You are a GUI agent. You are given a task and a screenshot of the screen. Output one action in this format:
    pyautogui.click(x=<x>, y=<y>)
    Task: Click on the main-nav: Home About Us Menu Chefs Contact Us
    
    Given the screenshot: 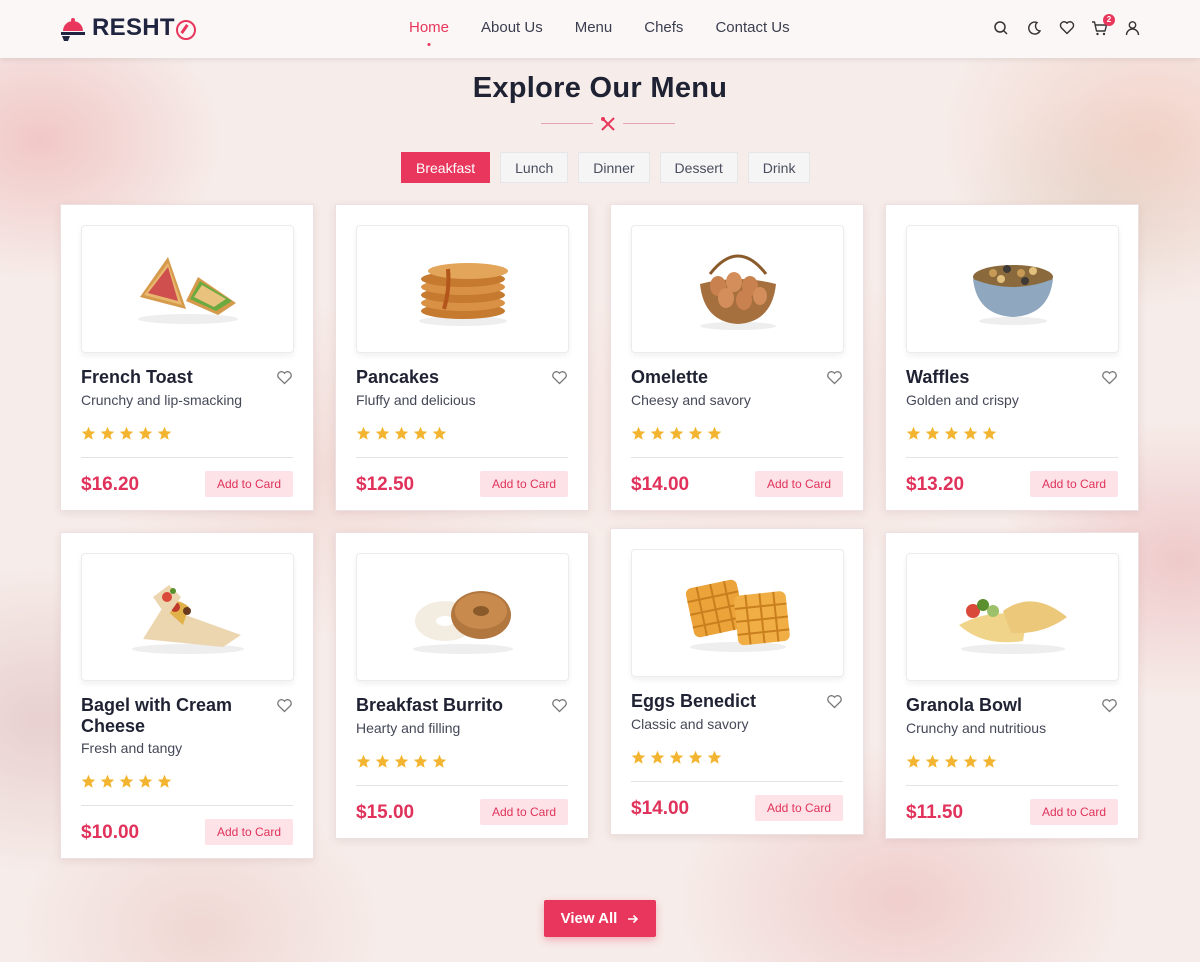 What is the action you would take?
    pyautogui.click(x=599, y=27)
    